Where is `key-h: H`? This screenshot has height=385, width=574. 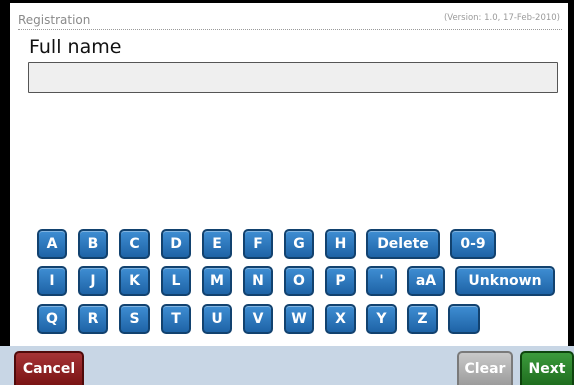 key-h: H is located at coordinates (340, 244).